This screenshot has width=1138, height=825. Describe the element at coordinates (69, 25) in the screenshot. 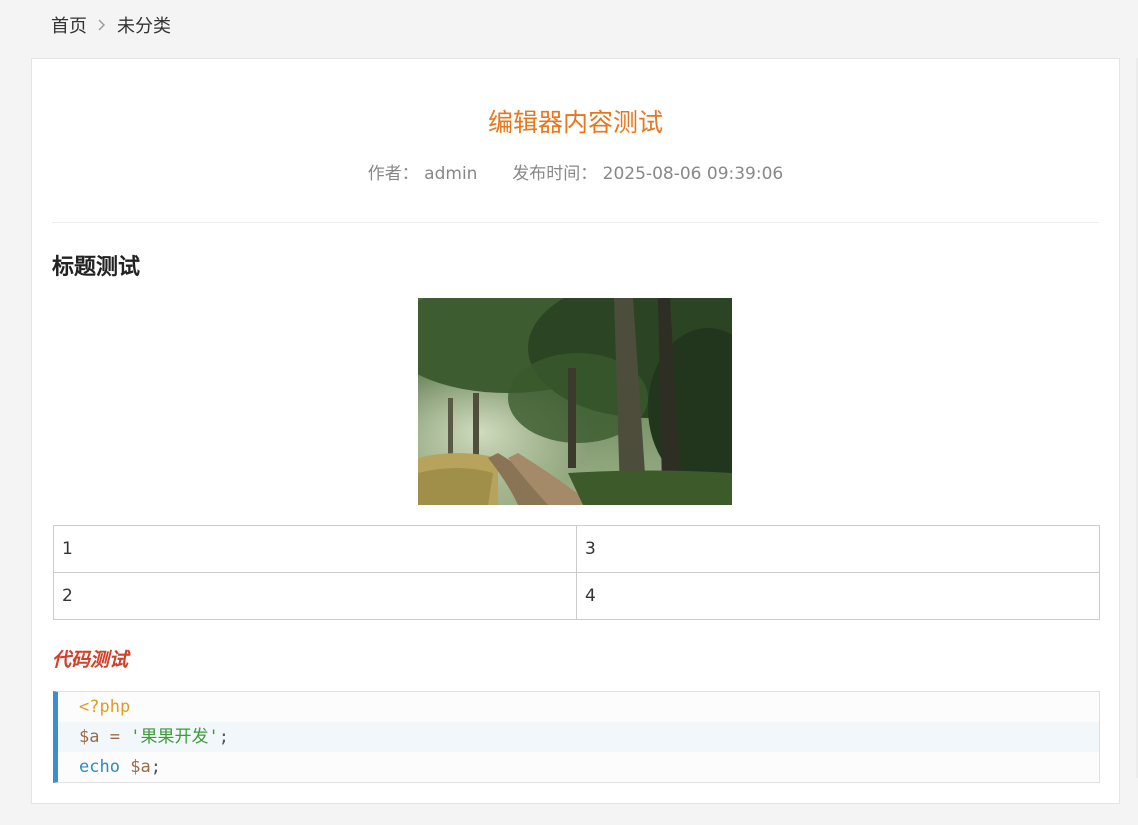

I see `breadcrumb-home-link: 首页` at that location.